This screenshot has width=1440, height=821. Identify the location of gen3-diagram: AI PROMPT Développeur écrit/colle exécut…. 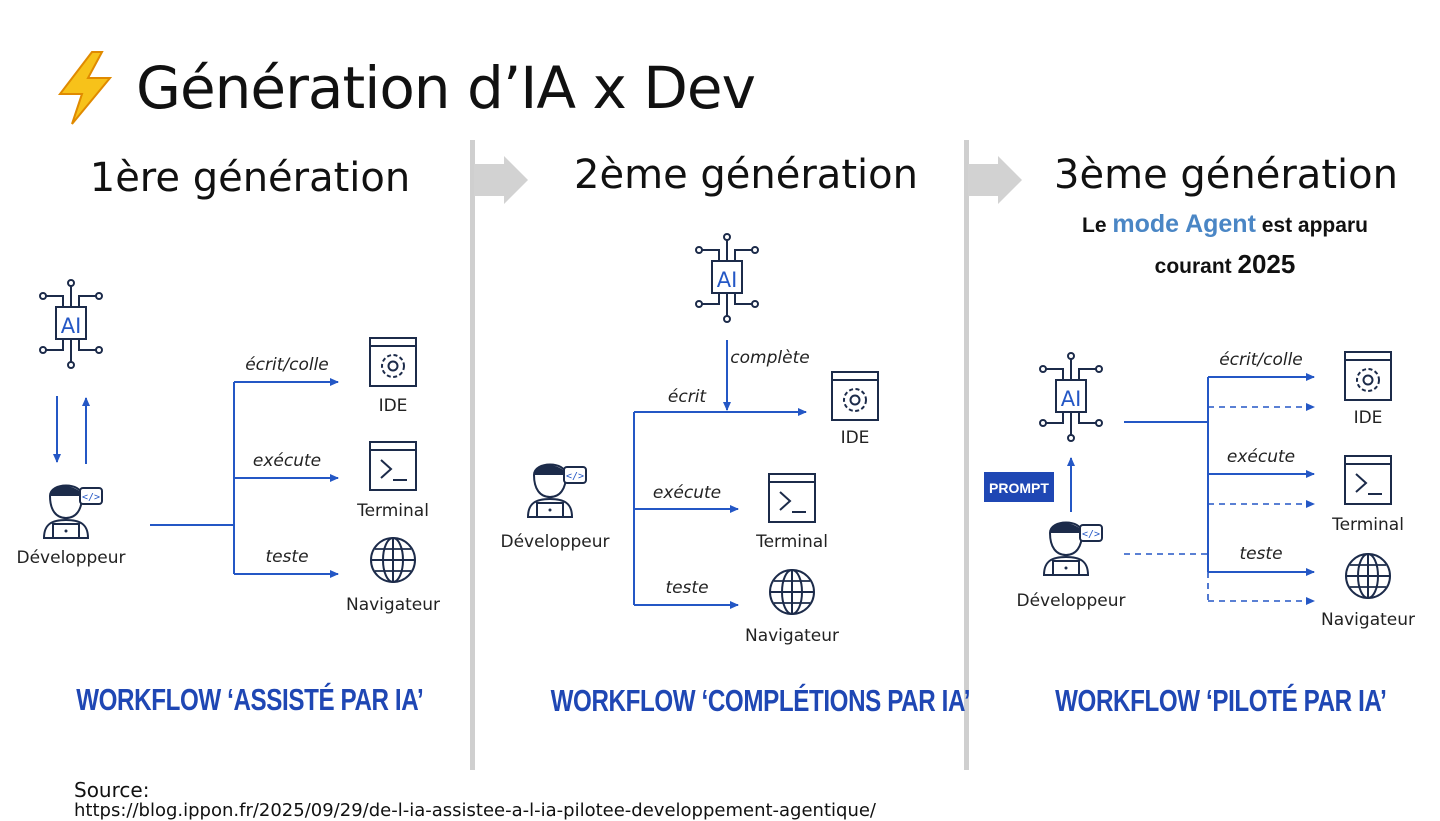
(1199, 490).